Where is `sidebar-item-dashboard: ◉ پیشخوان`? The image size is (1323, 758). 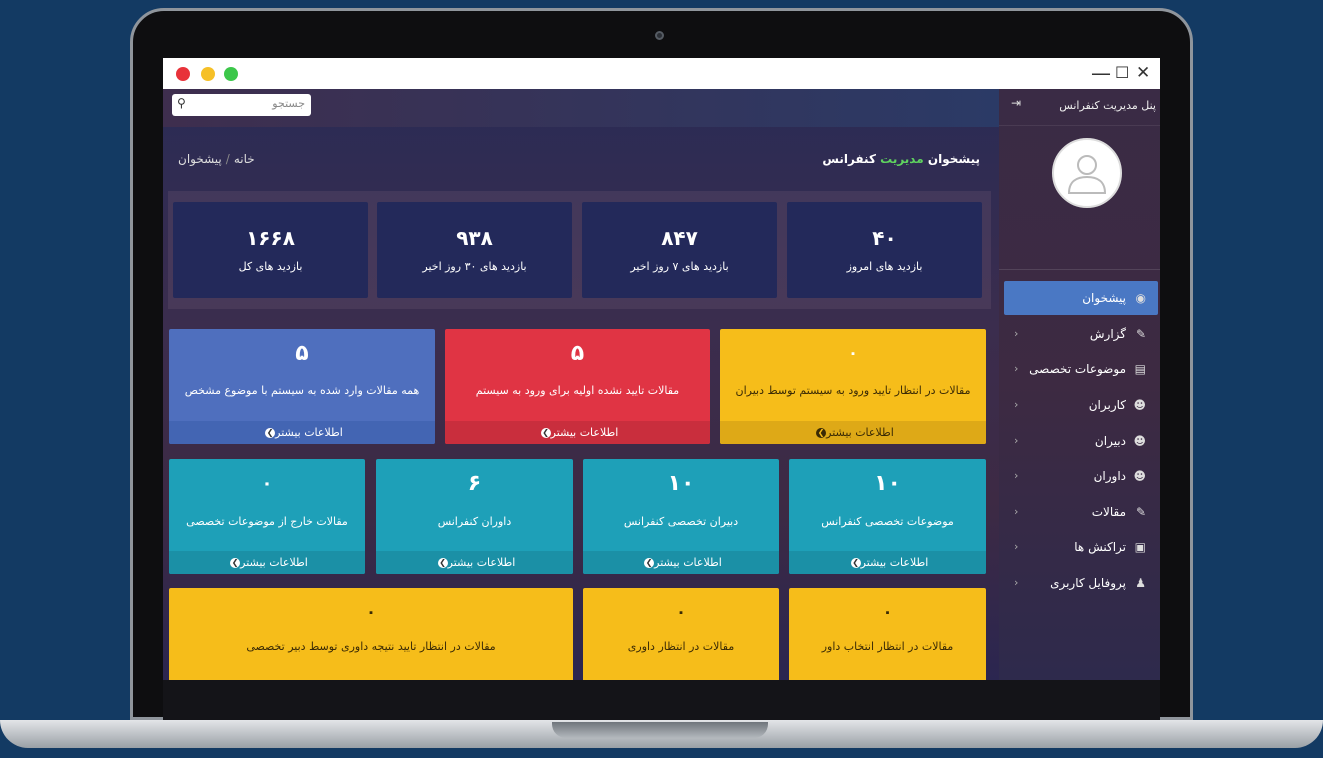 sidebar-item-dashboard: ◉ پیشخوان is located at coordinates (1081, 298).